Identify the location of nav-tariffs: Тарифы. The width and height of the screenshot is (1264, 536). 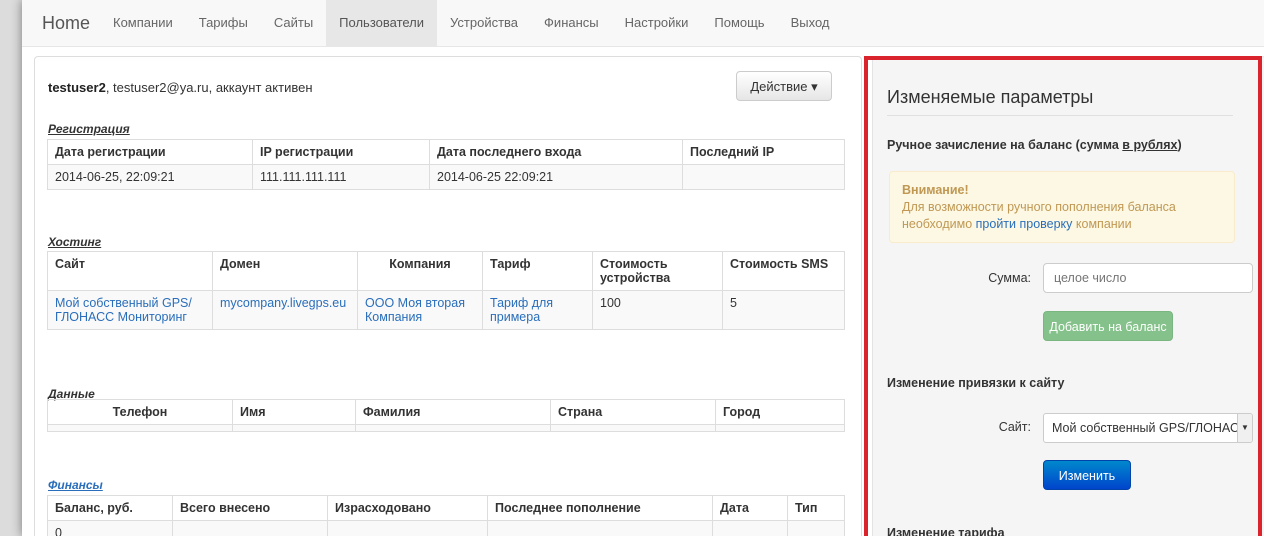
(223, 23).